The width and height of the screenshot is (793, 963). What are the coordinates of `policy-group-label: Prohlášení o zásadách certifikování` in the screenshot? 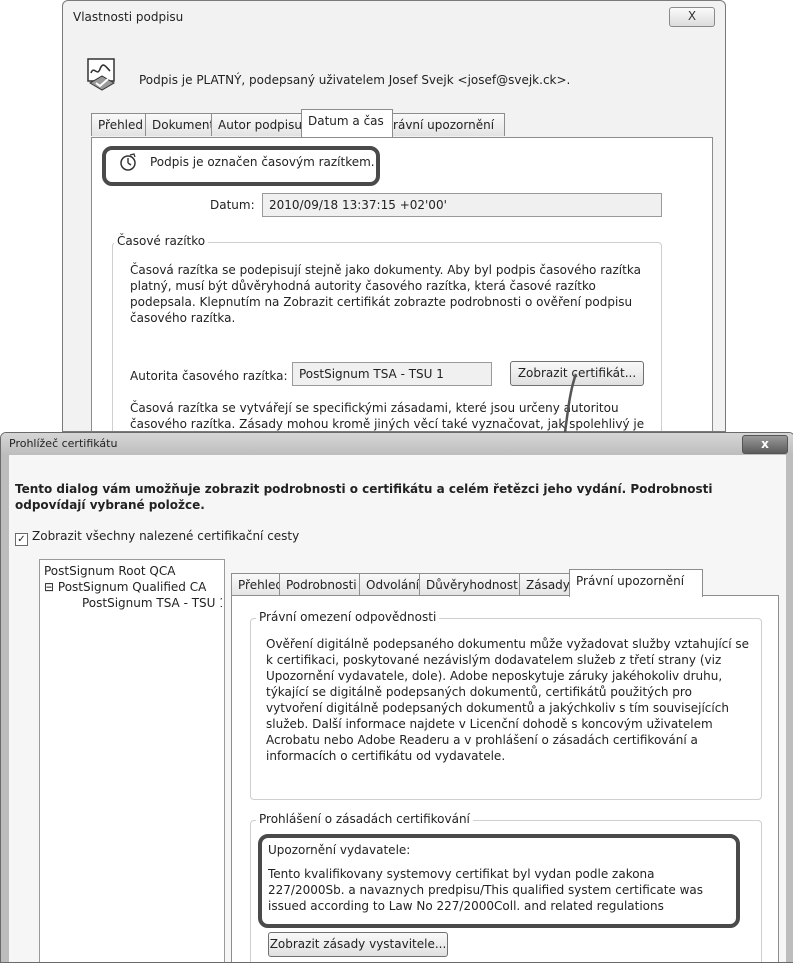 It's located at (364, 819).